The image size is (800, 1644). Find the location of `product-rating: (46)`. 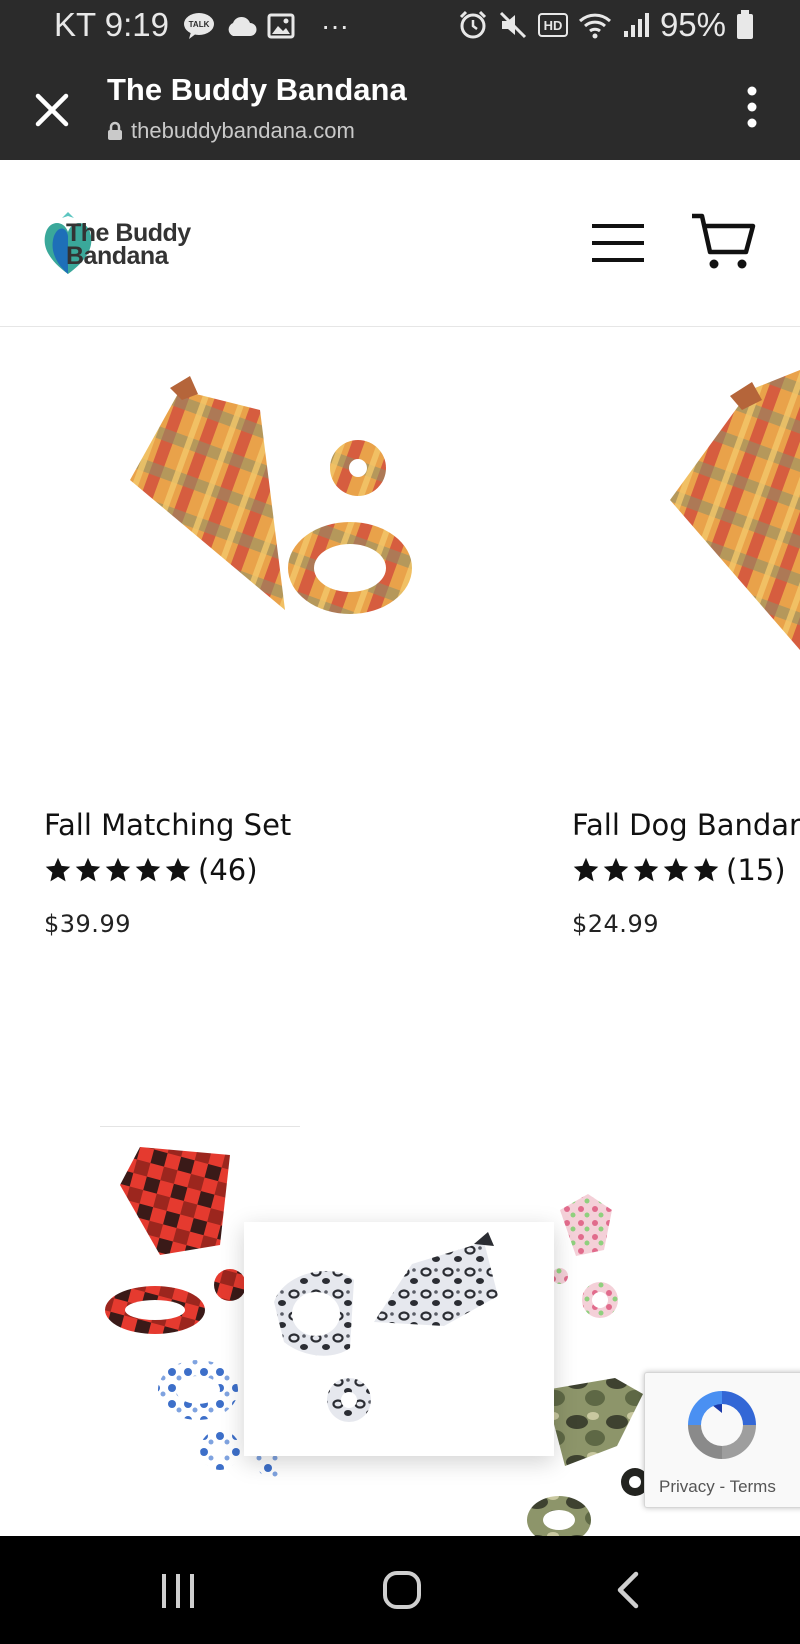

product-rating: (46) is located at coordinates (151, 870).